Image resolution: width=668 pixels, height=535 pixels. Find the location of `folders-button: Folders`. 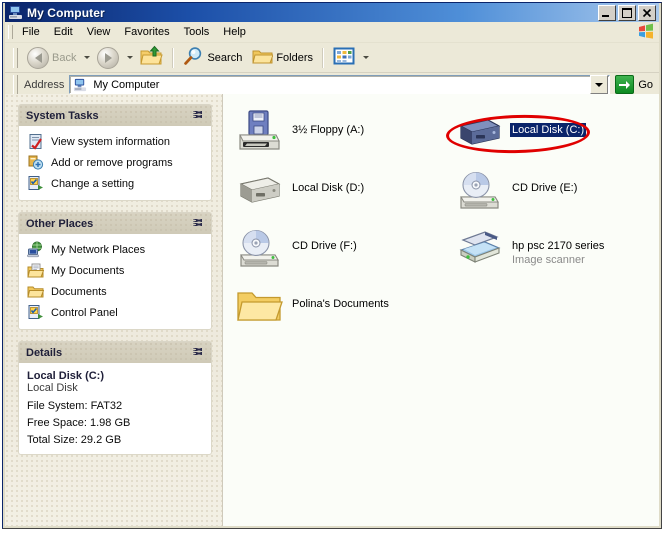

folders-button: Folders is located at coordinates (282, 58).